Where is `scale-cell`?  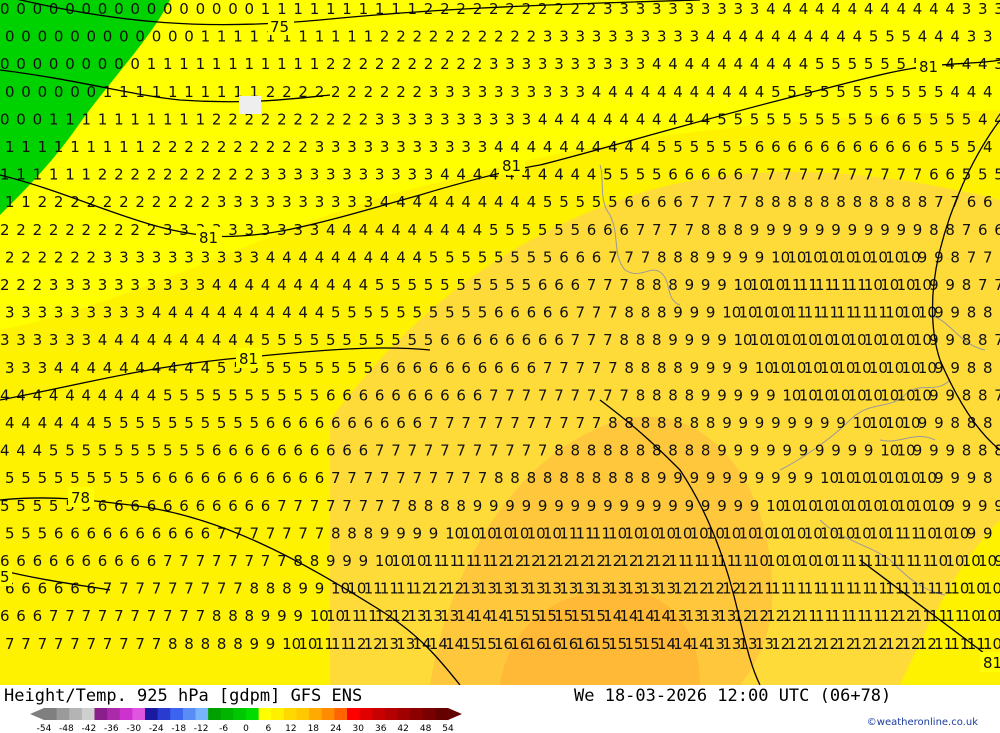
scale-cell is located at coordinates (316, 714).